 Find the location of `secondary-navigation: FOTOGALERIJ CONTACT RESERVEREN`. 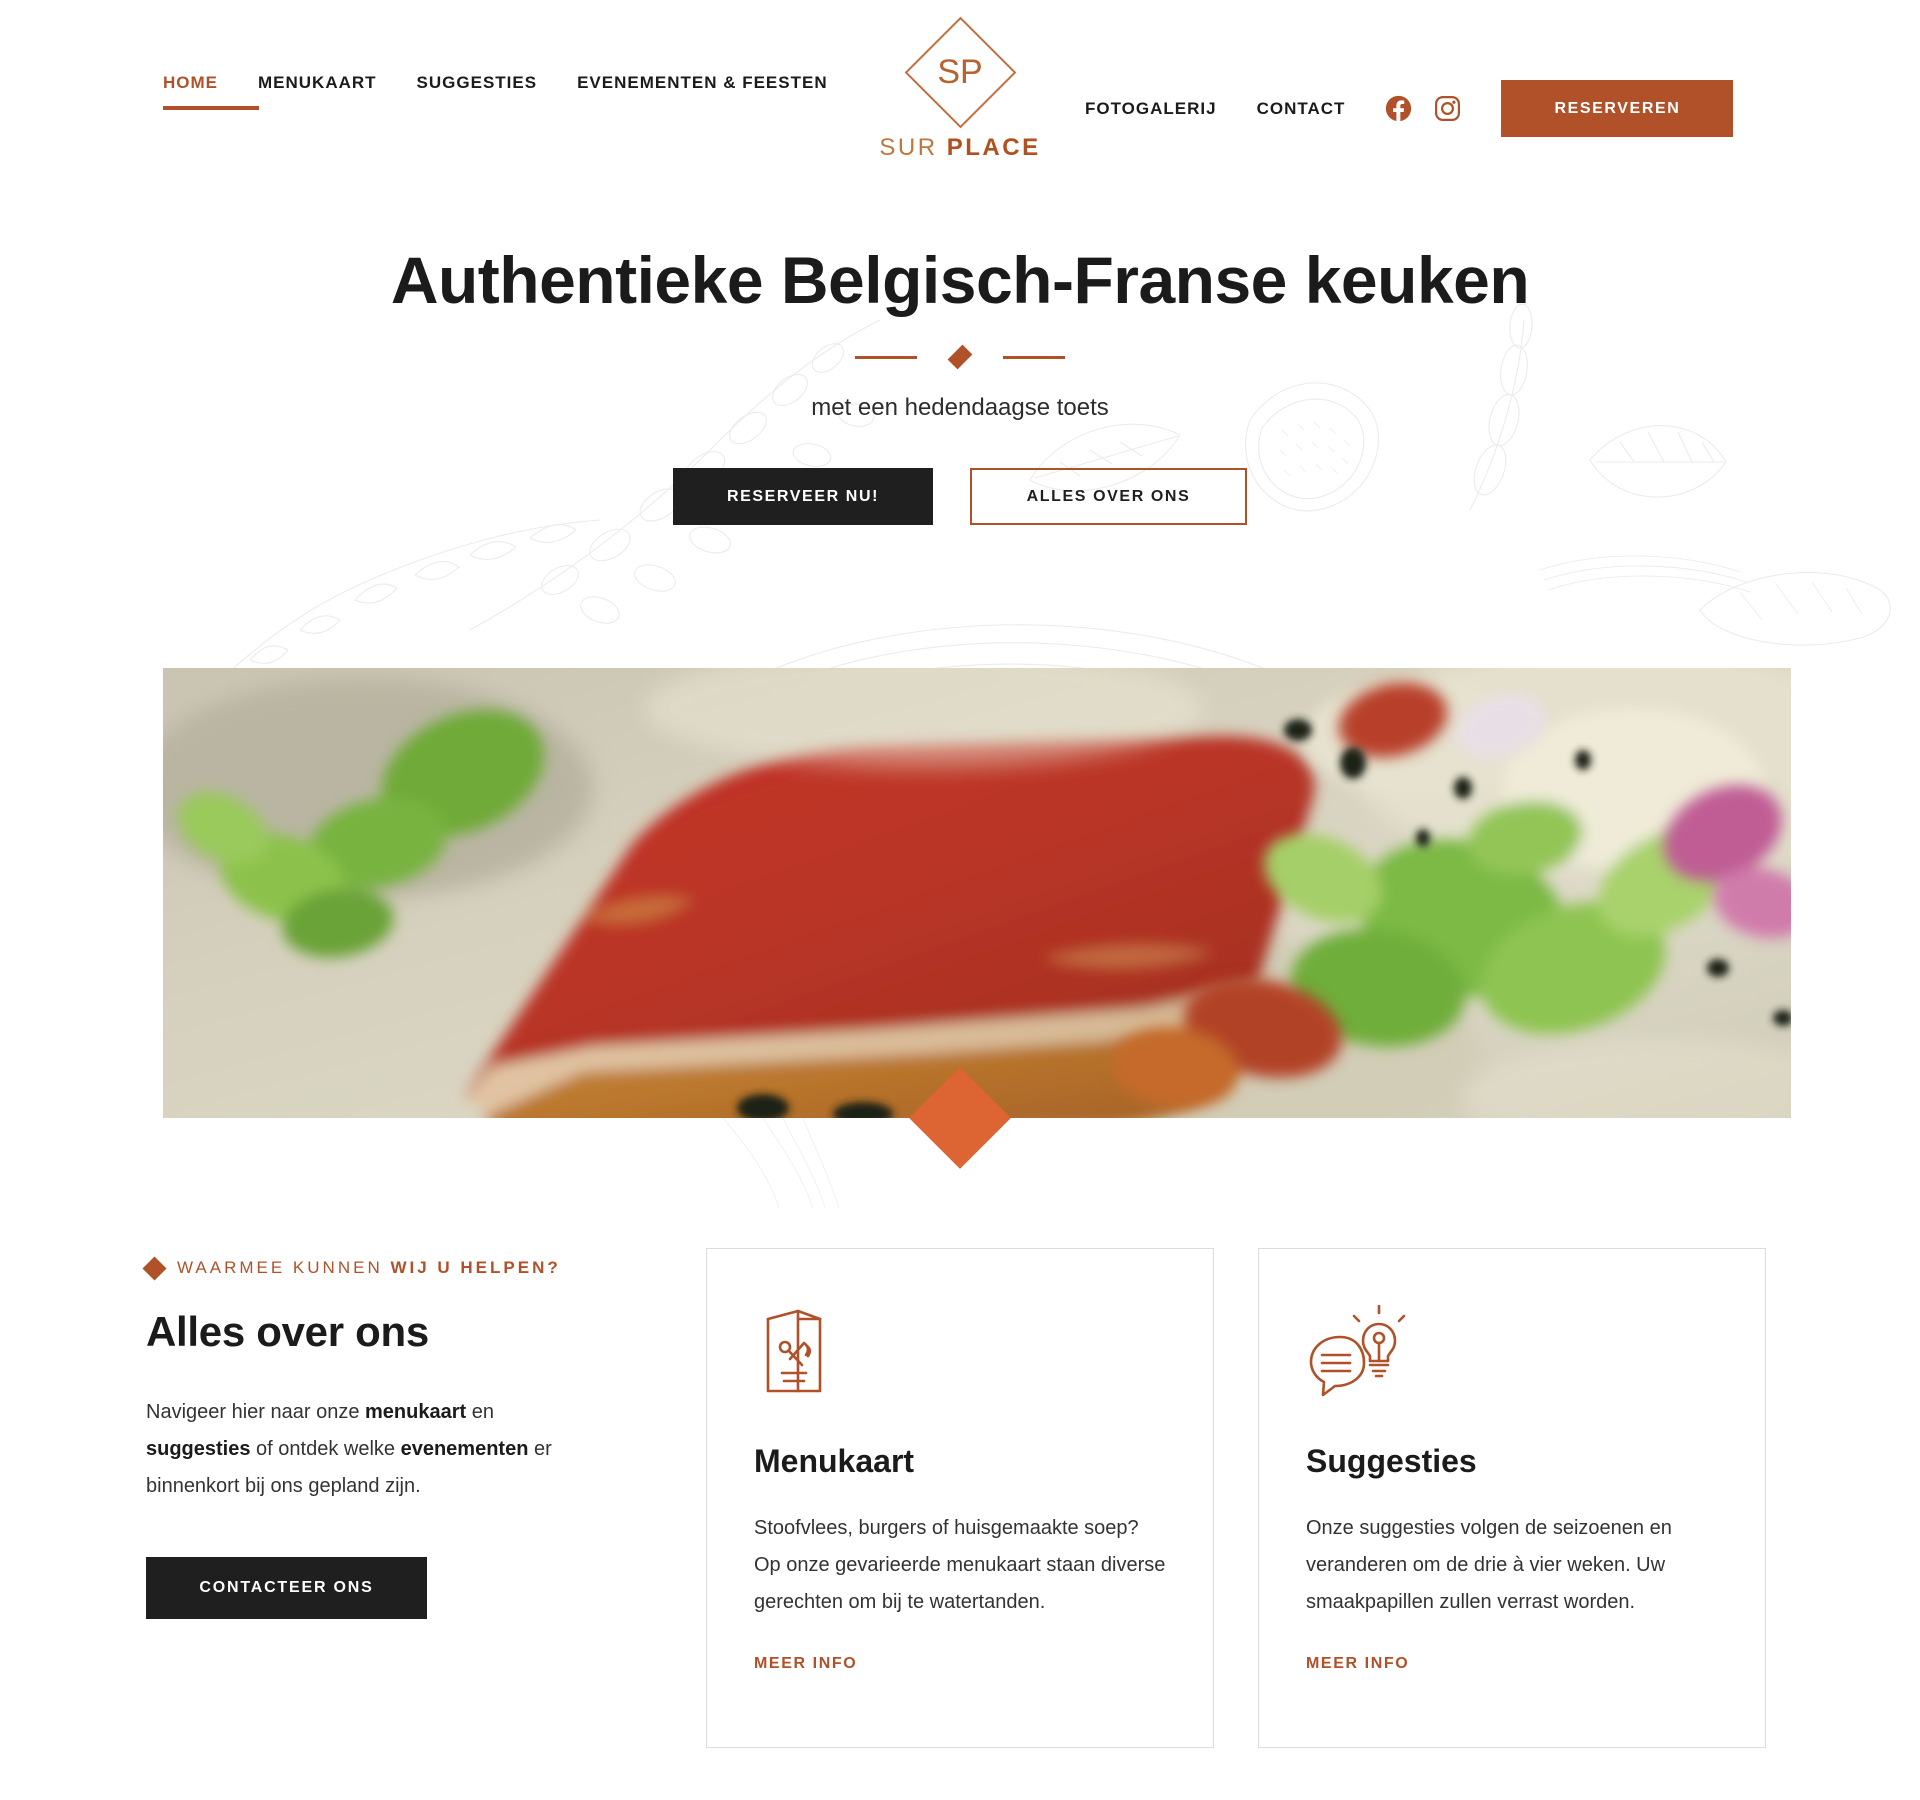

secondary-navigation: FOTOGALERIJ CONTACT RESERVEREN is located at coordinates (1409, 108).